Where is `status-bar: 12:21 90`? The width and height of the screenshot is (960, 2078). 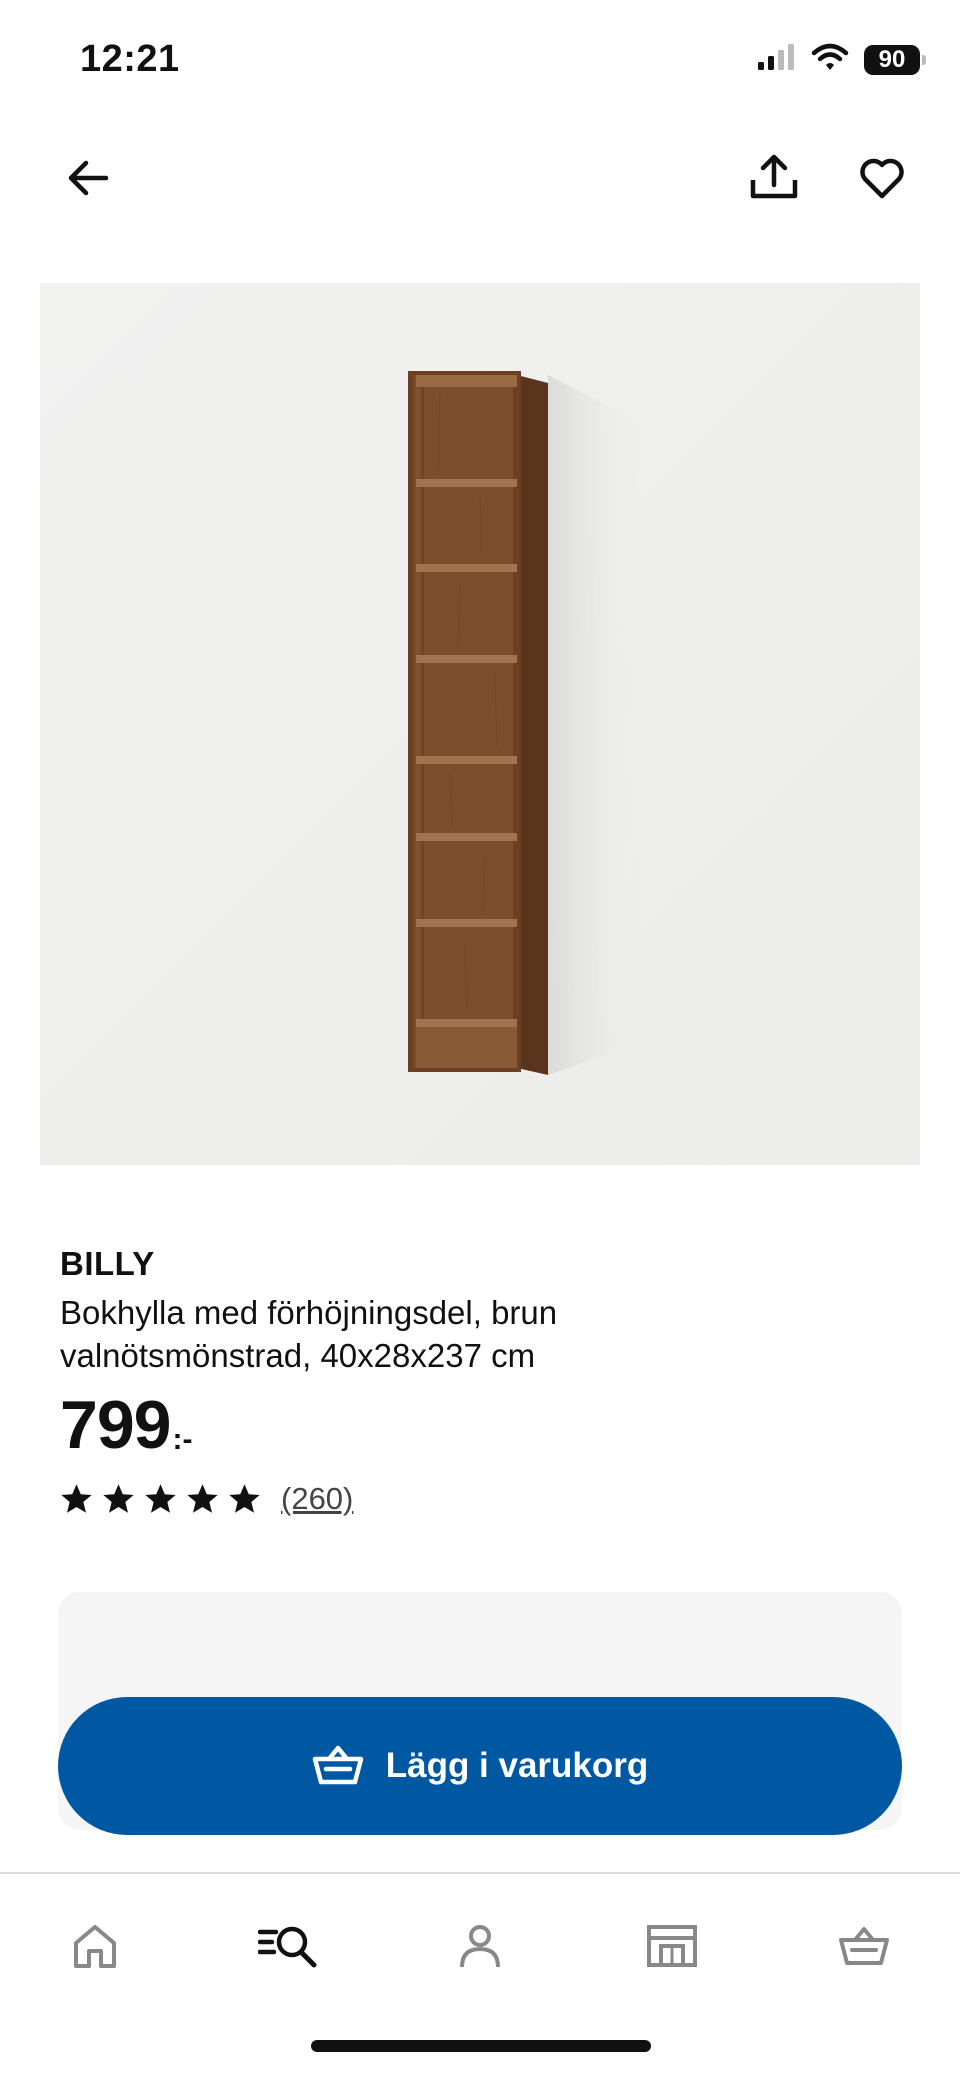
status-bar: 12:21 90 is located at coordinates (480, 60).